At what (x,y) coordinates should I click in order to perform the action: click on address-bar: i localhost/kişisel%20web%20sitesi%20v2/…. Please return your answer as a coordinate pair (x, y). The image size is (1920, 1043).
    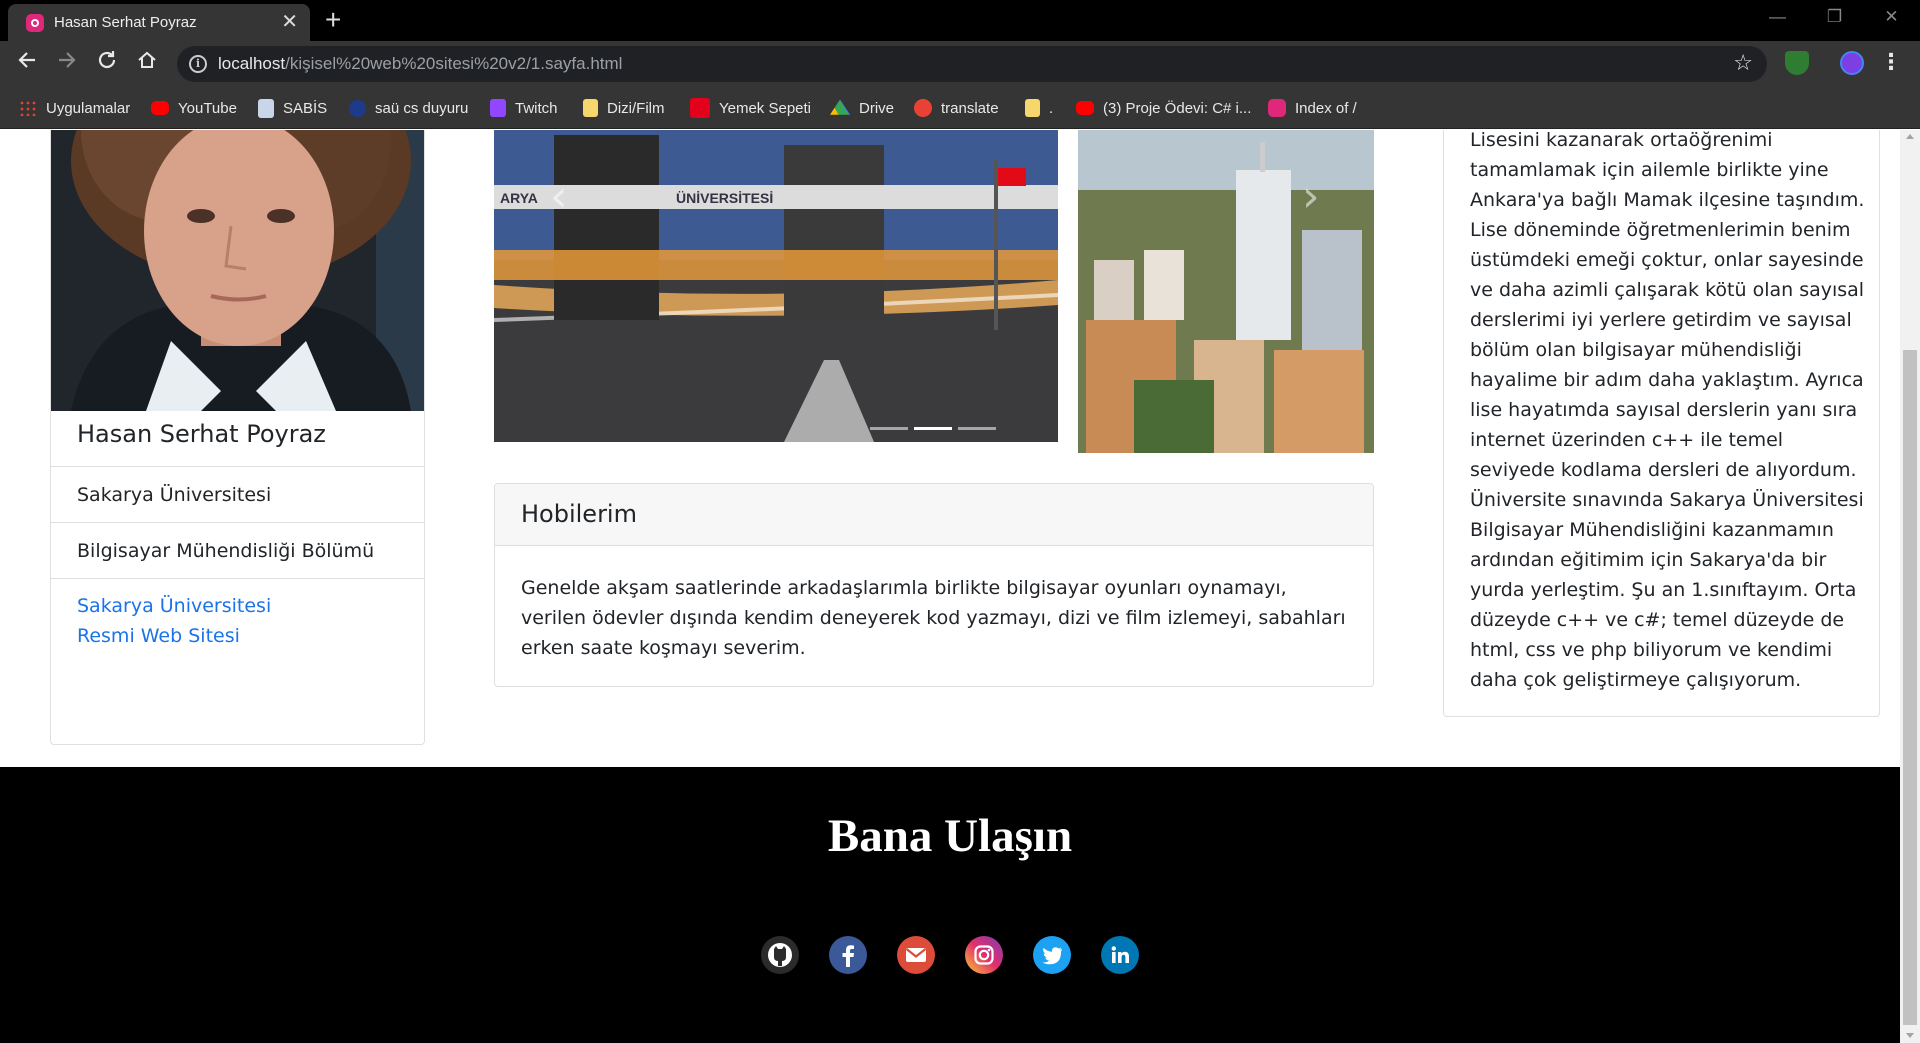
    Looking at the image, I should click on (972, 64).